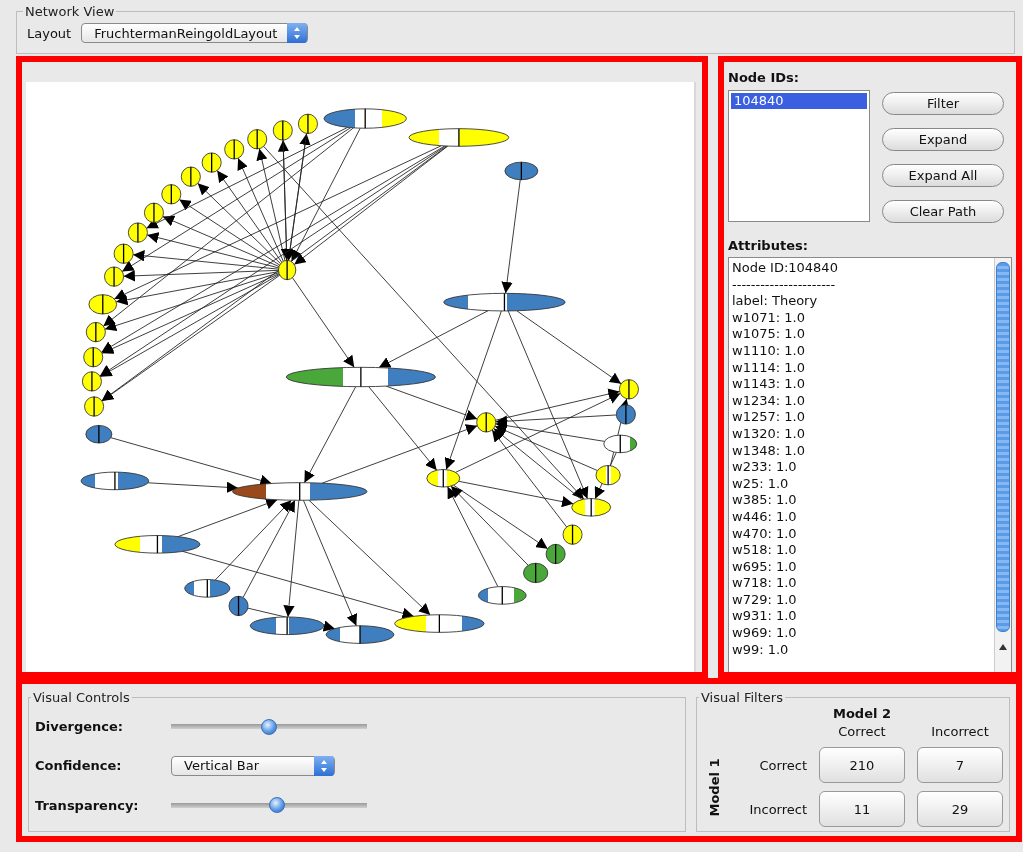 Image resolution: width=1023 pixels, height=852 pixels. What do you see at coordinates (253, 766) in the screenshot?
I see `confidence-dropdown: Vertical Bar` at bounding box center [253, 766].